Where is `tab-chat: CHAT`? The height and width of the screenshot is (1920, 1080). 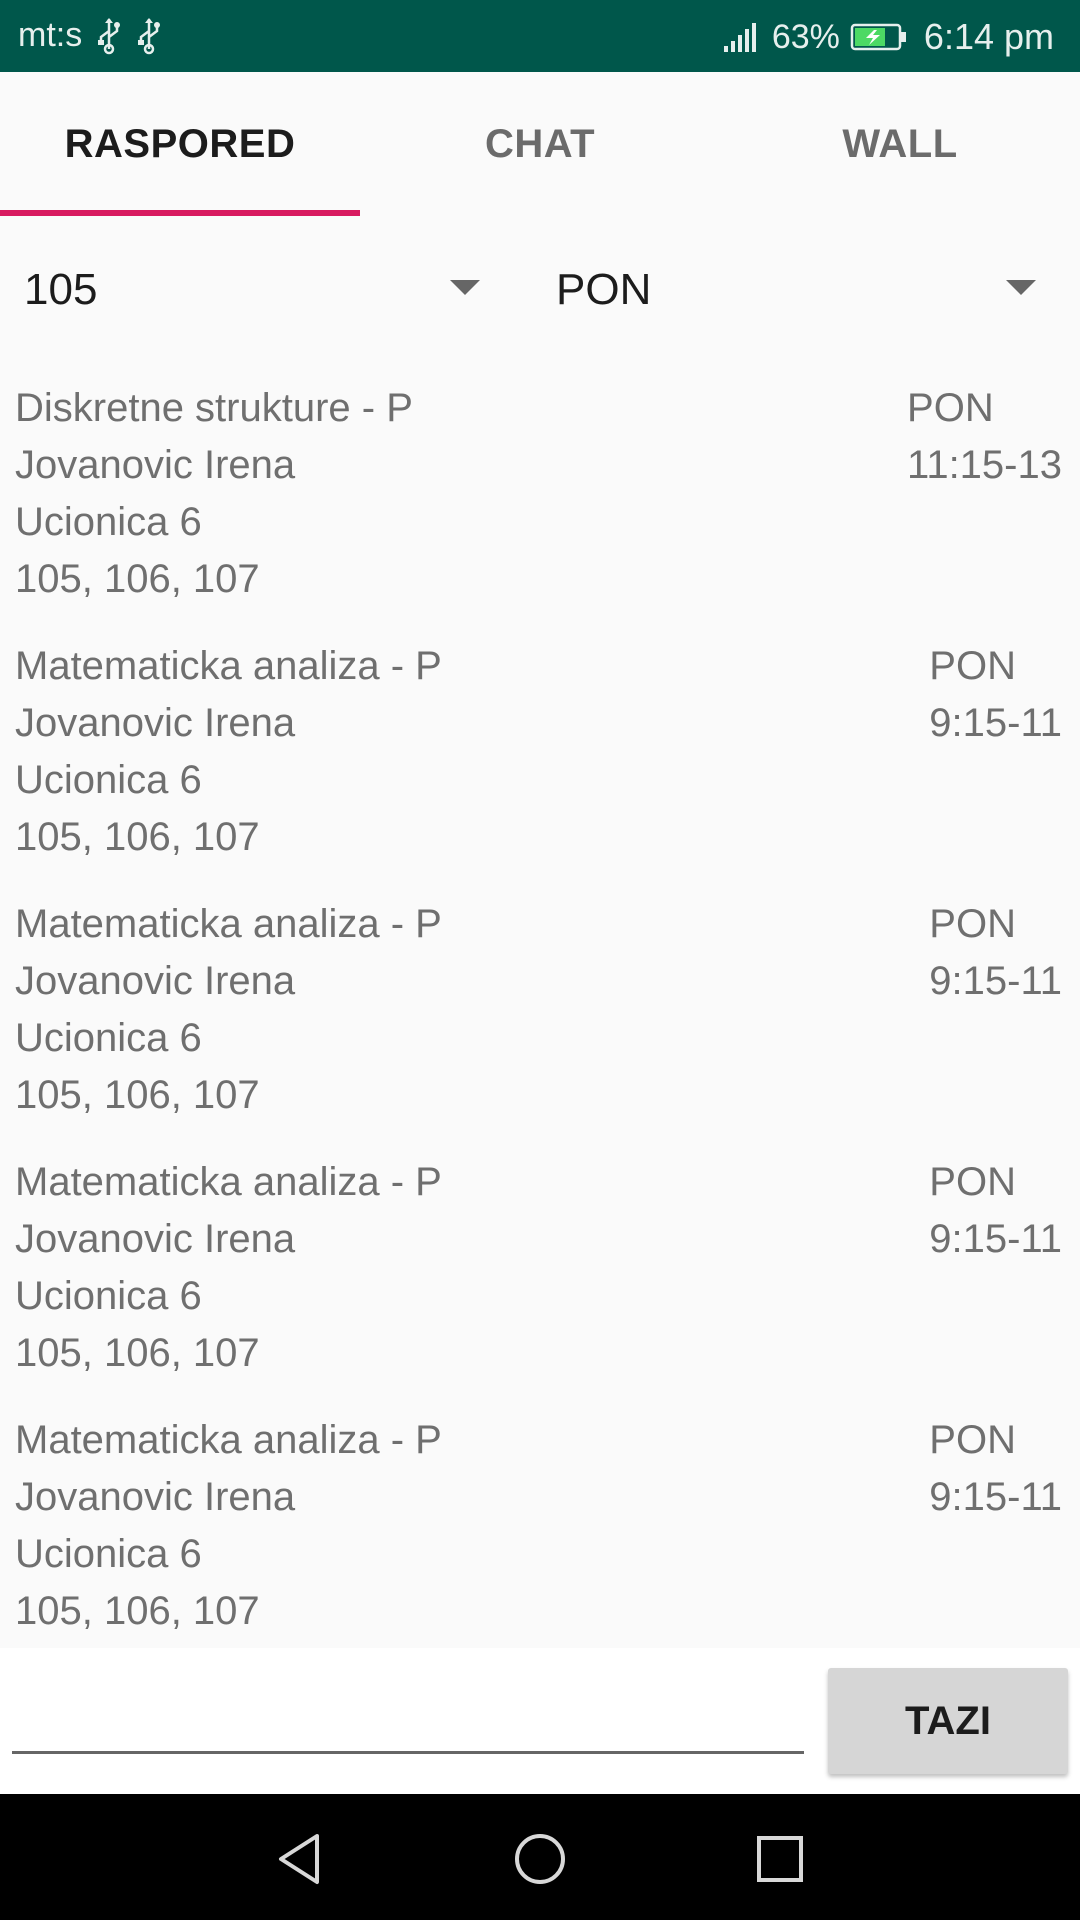
tab-chat: CHAT is located at coordinates (540, 144).